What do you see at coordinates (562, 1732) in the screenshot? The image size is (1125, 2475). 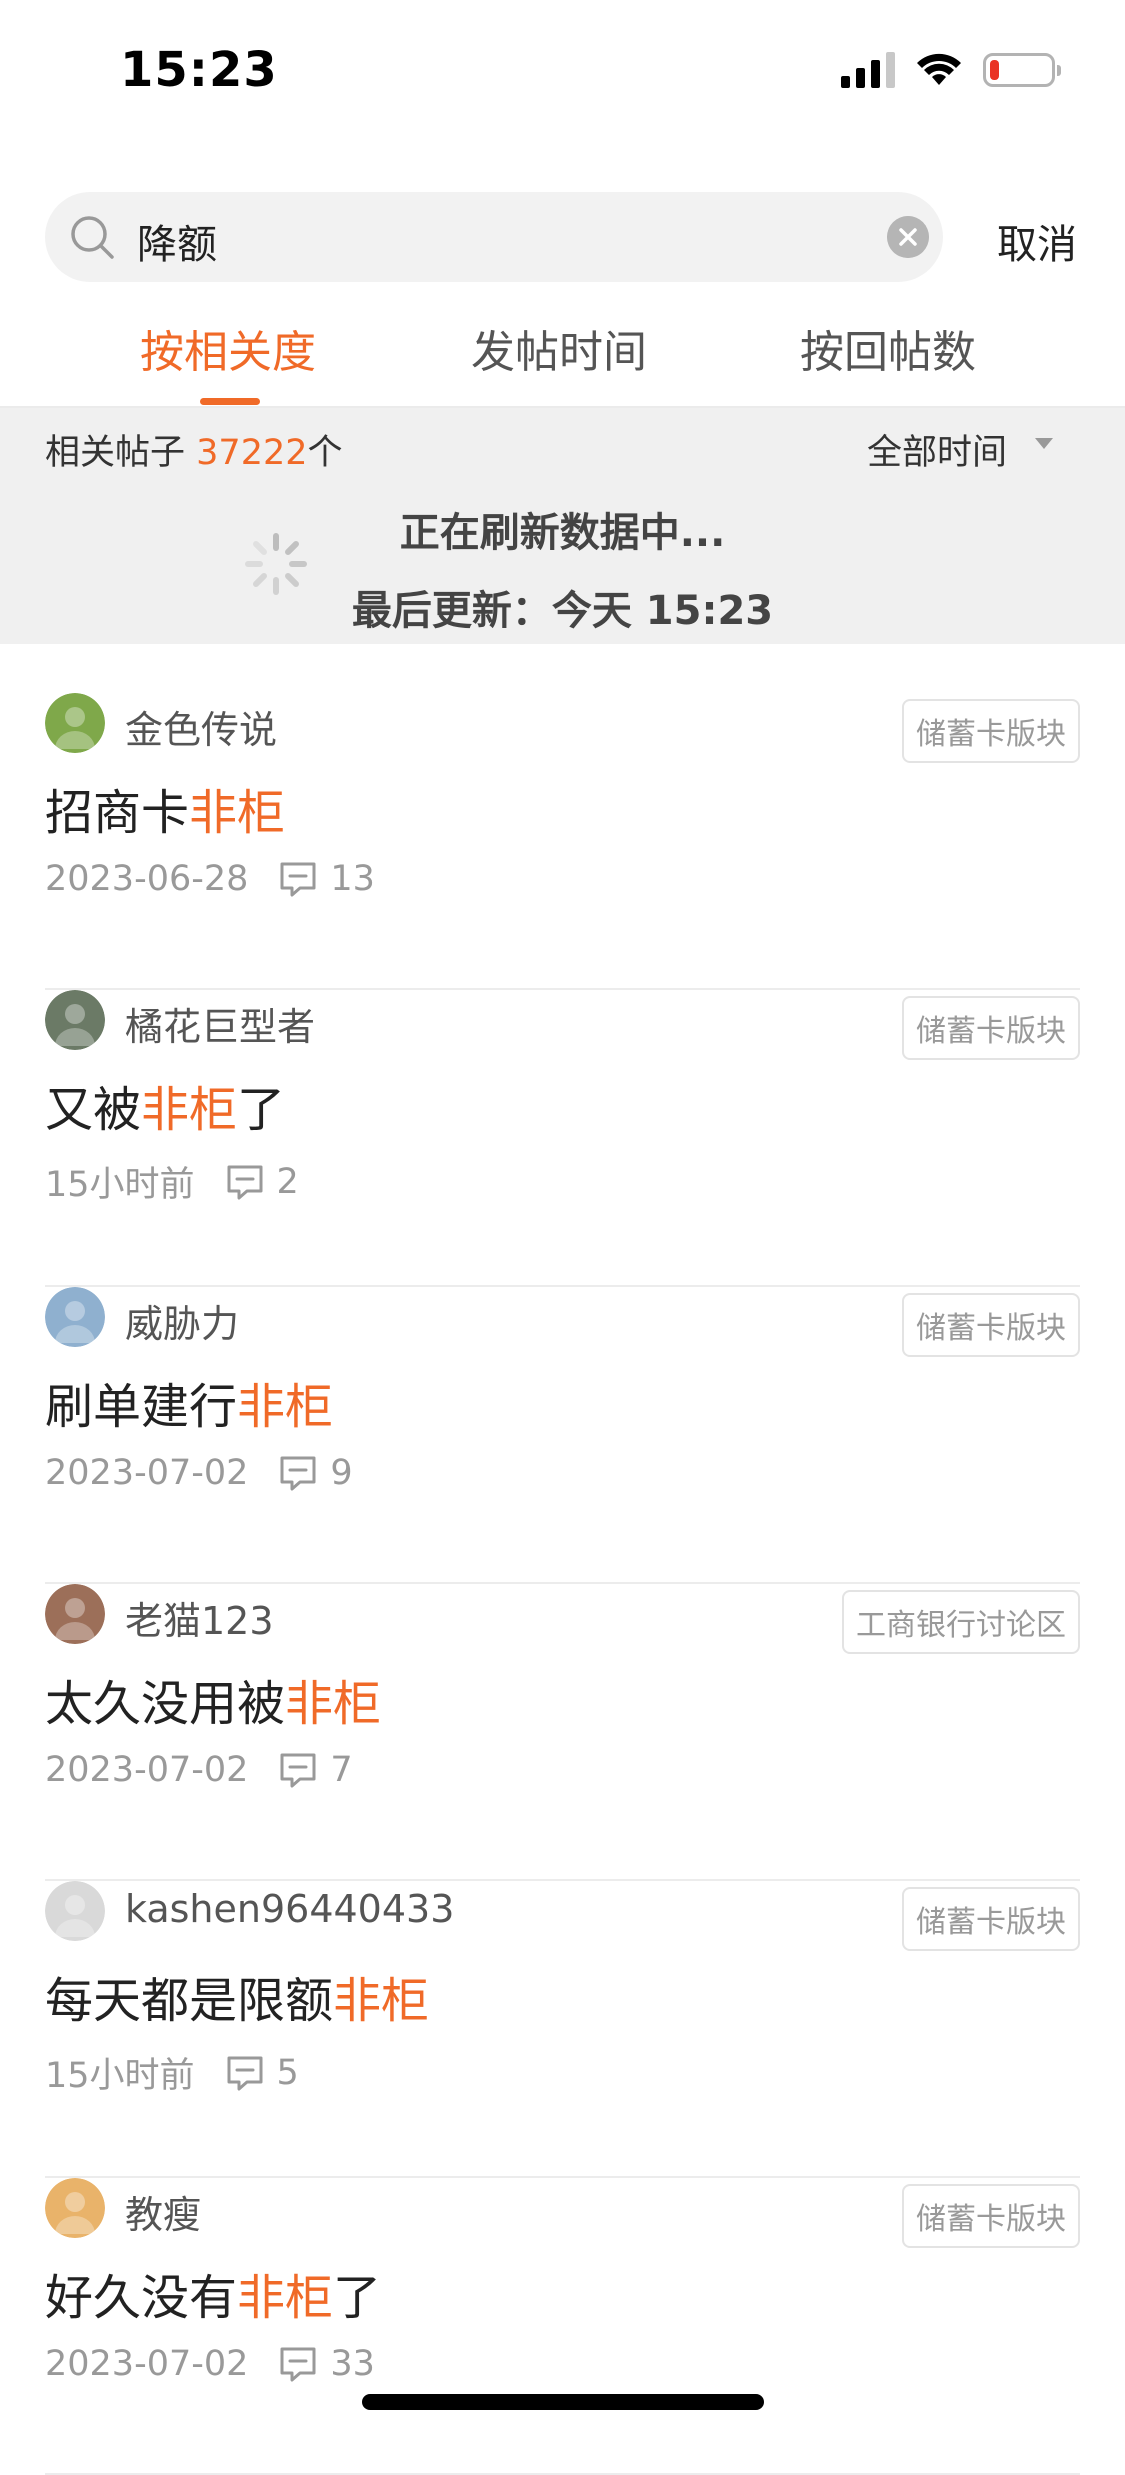 I see `post-item: 老猫123 工商银行讨论区太久没用被非柜 2023-07-02 7` at bounding box center [562, 1732].